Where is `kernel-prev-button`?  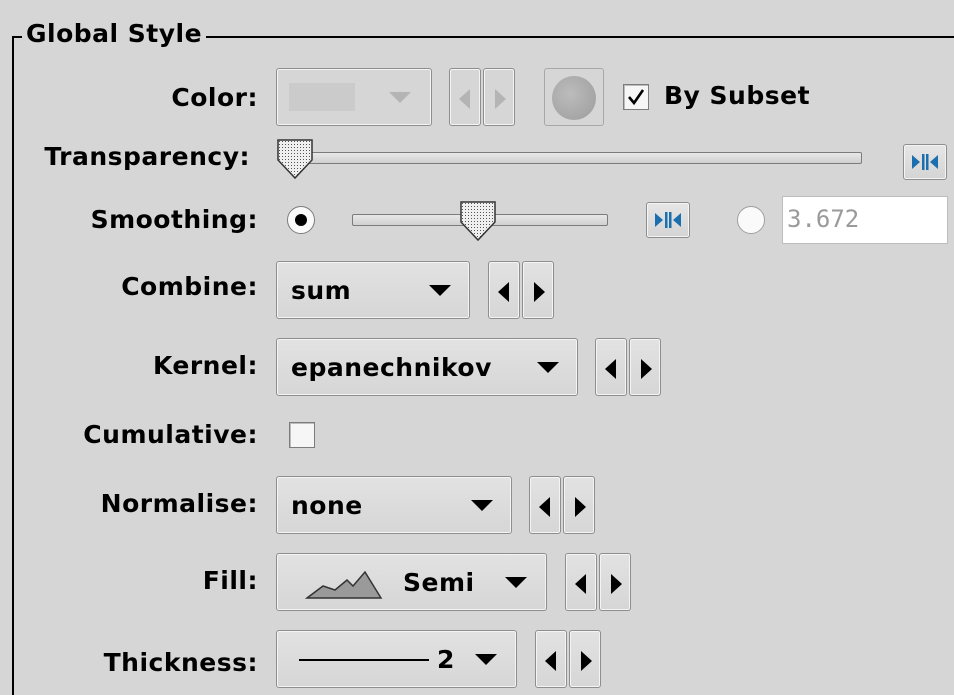
kernel-prev-button is located at coordinates (611, 367).